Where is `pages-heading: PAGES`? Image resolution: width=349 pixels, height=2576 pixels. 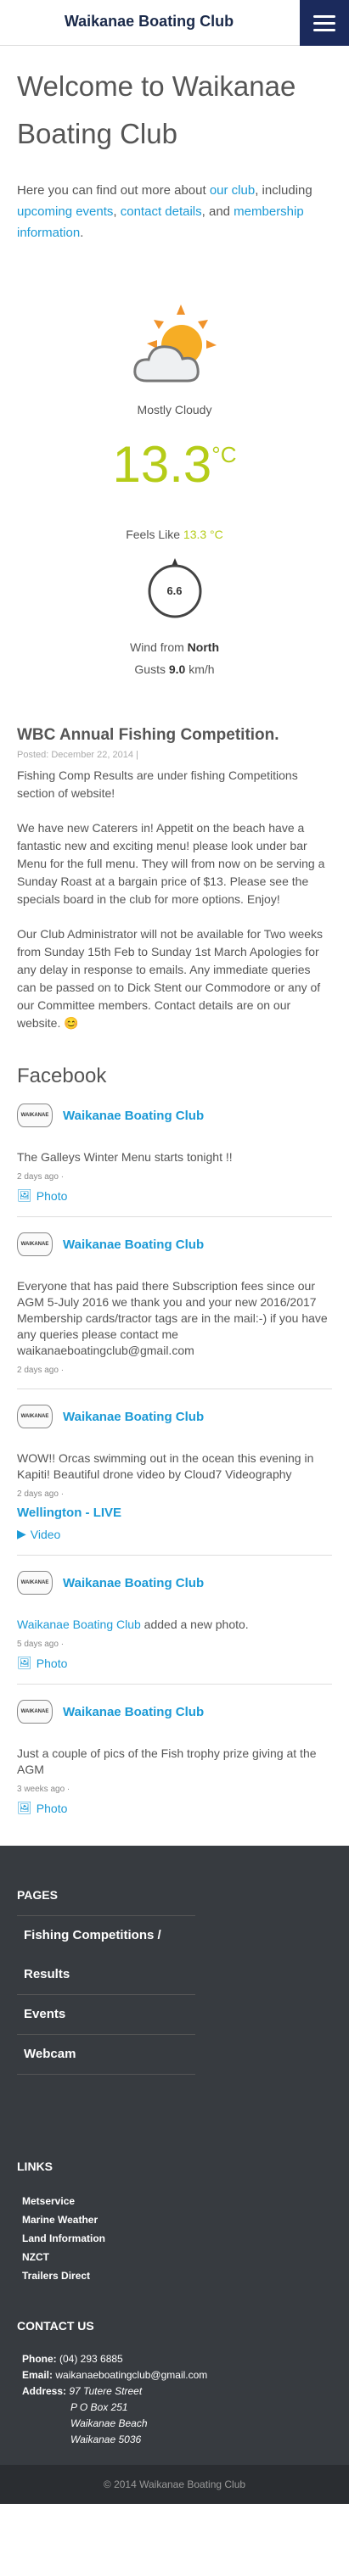
pages-heading: PAGES is located at coordinates (37, 1895).